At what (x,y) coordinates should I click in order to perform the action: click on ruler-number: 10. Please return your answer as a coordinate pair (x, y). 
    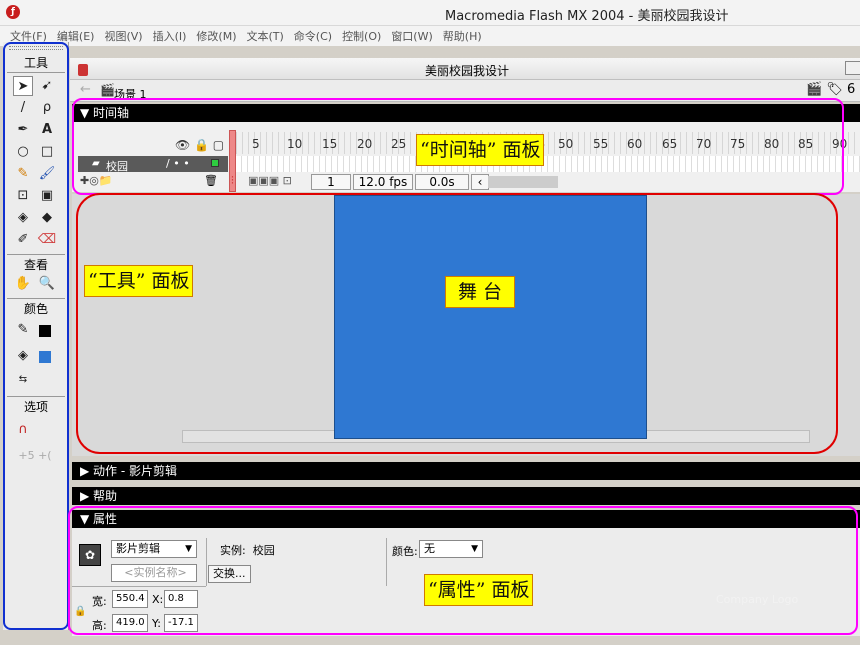
    Looking at the image, I should click on (295, 144).